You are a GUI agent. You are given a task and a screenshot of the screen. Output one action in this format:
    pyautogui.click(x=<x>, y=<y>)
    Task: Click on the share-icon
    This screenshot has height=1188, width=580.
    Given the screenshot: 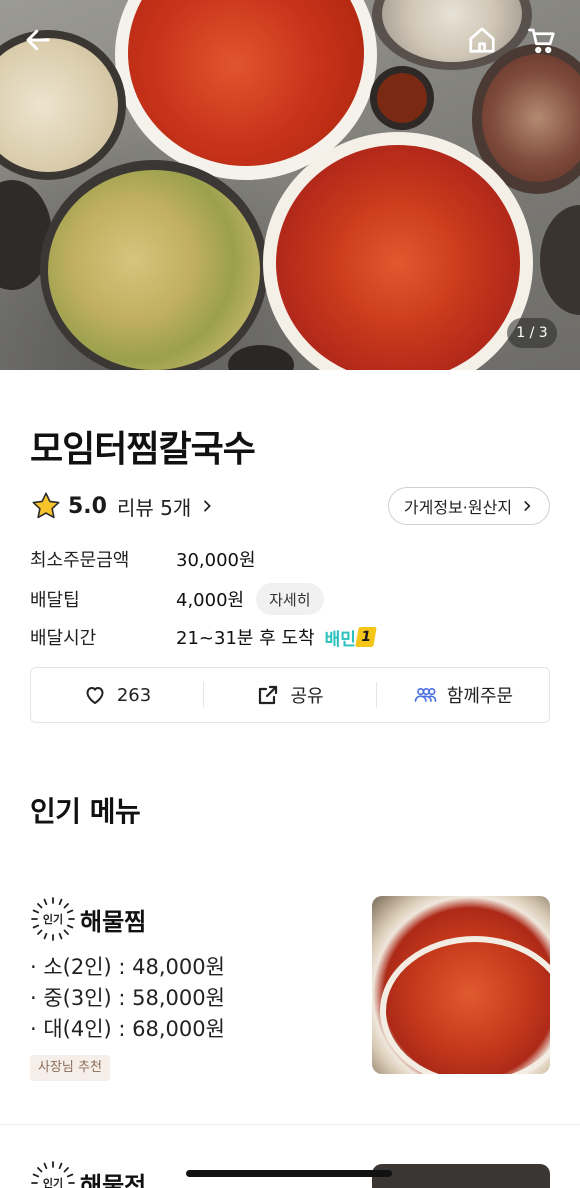 What is the action you would take?
    pyautogui.click(x=268, y=695)
    